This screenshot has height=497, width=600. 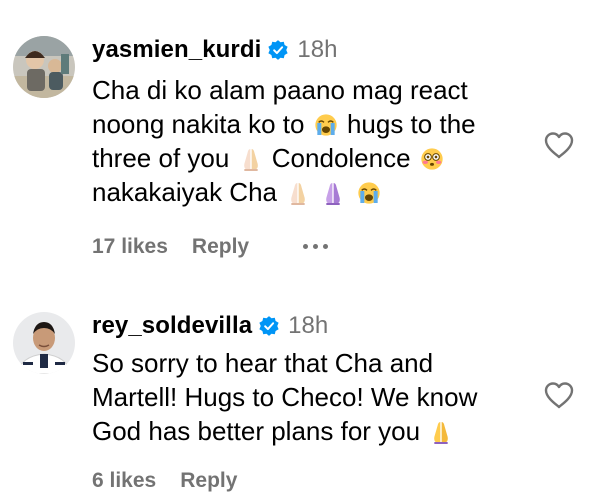 I want to click on comment-line: three of you Condolence, so click(x=284, y=158).